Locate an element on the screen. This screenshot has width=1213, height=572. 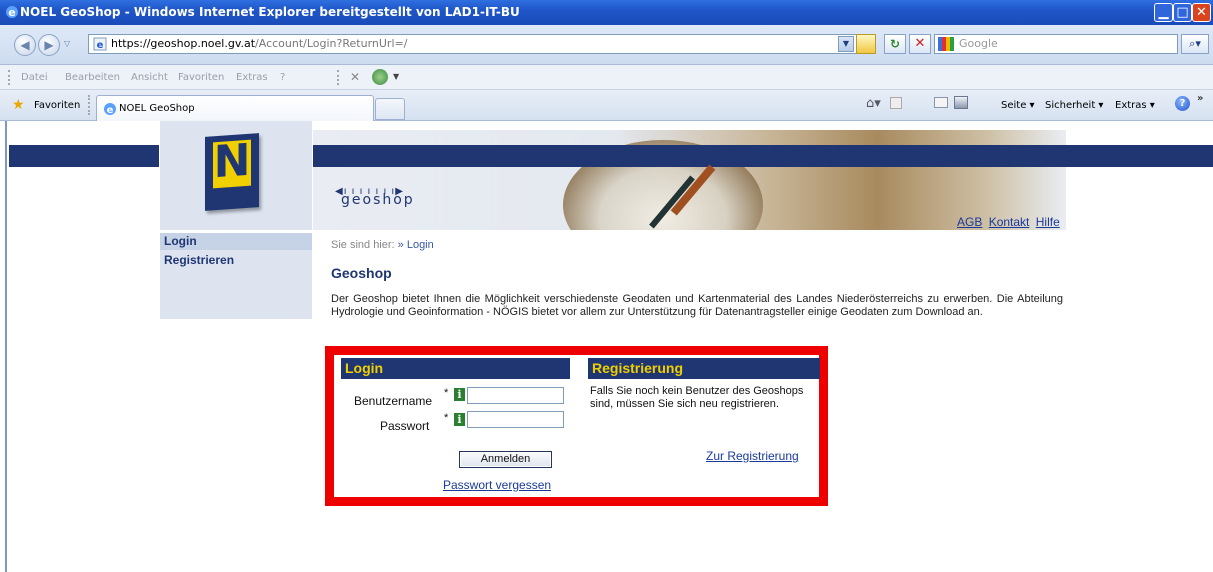
print-icon is located at coordinates (961, 102).